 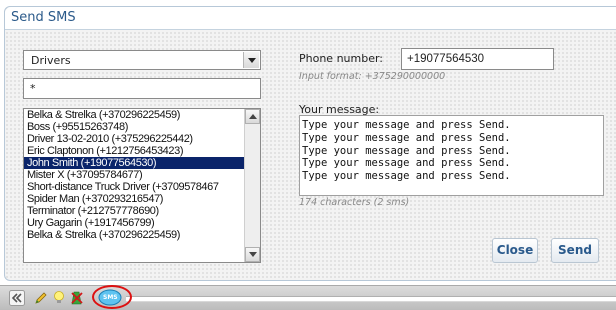 I want to click on list-item: Ury Gagarin (+1917456799), so click(x=134, y=223).